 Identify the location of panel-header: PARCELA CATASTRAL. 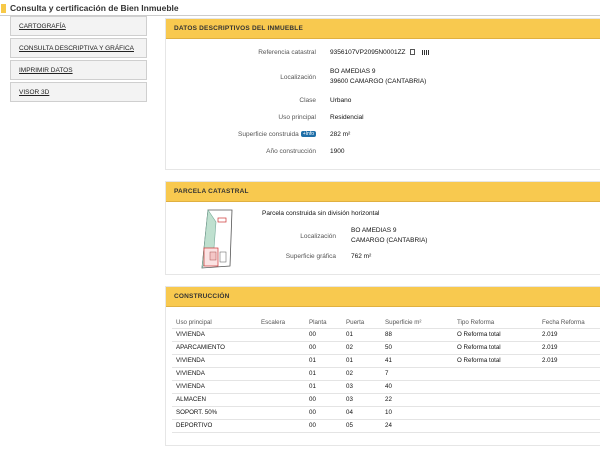
(383, 192).